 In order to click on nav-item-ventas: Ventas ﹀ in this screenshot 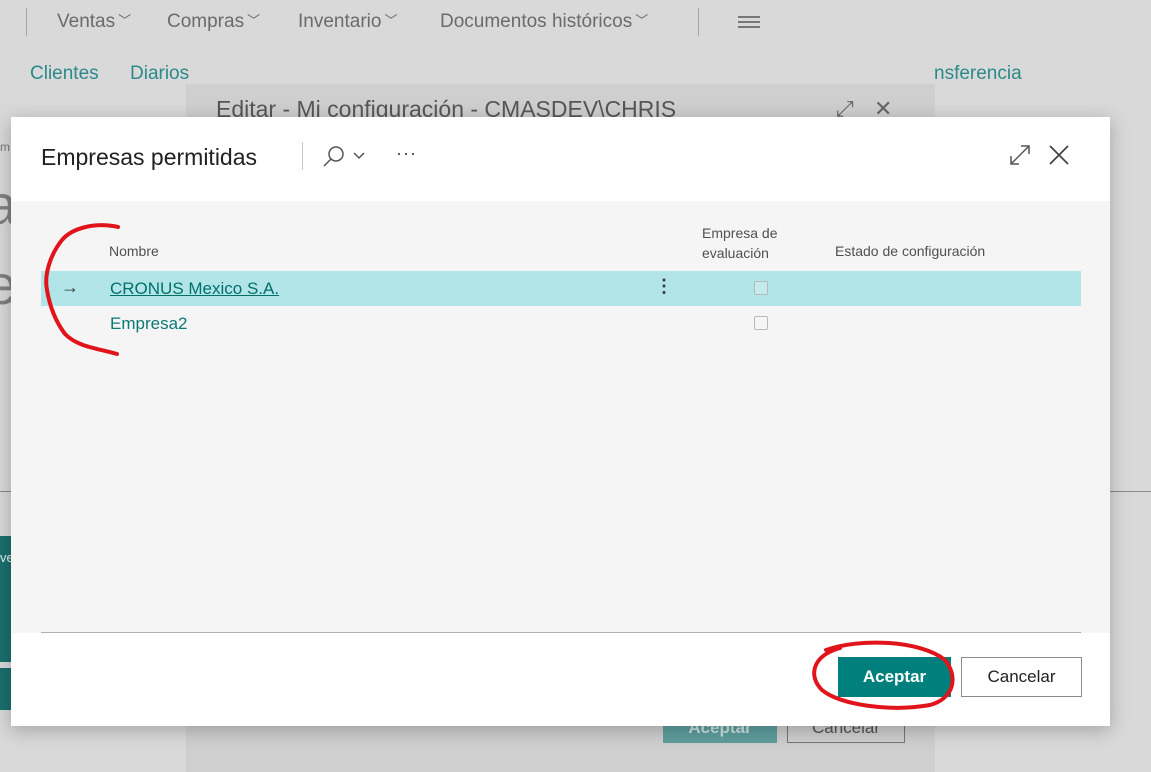, I will do `click(94, 22)`.